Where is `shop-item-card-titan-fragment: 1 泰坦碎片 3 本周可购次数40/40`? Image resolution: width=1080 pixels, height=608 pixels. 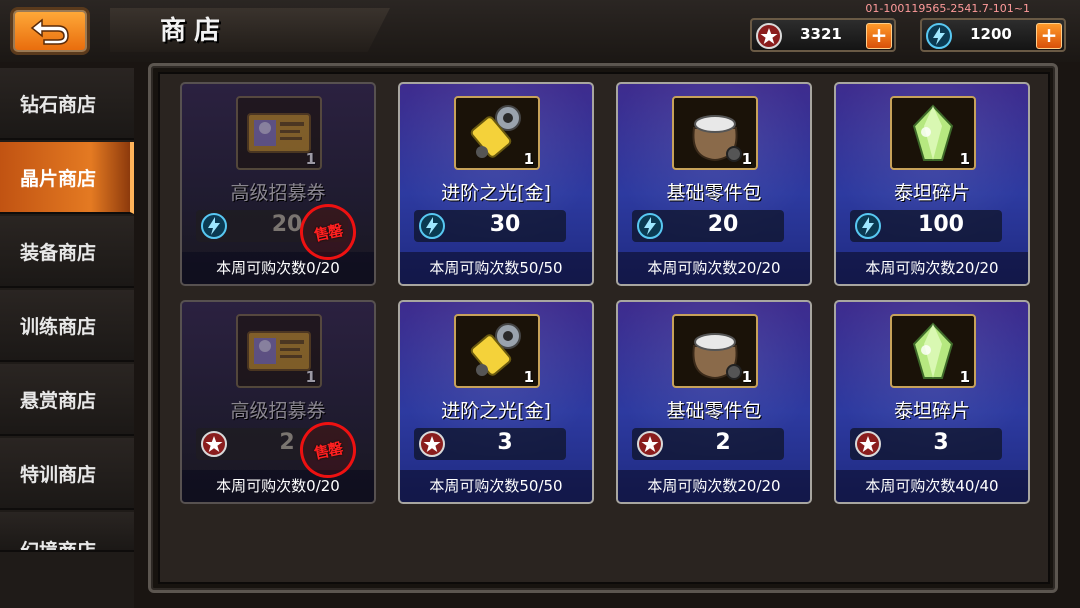
shop-item-card-titan-fragment: 1 泰坦碎片 3 本周可购次数40/40 is located at coordinates (932, 402).